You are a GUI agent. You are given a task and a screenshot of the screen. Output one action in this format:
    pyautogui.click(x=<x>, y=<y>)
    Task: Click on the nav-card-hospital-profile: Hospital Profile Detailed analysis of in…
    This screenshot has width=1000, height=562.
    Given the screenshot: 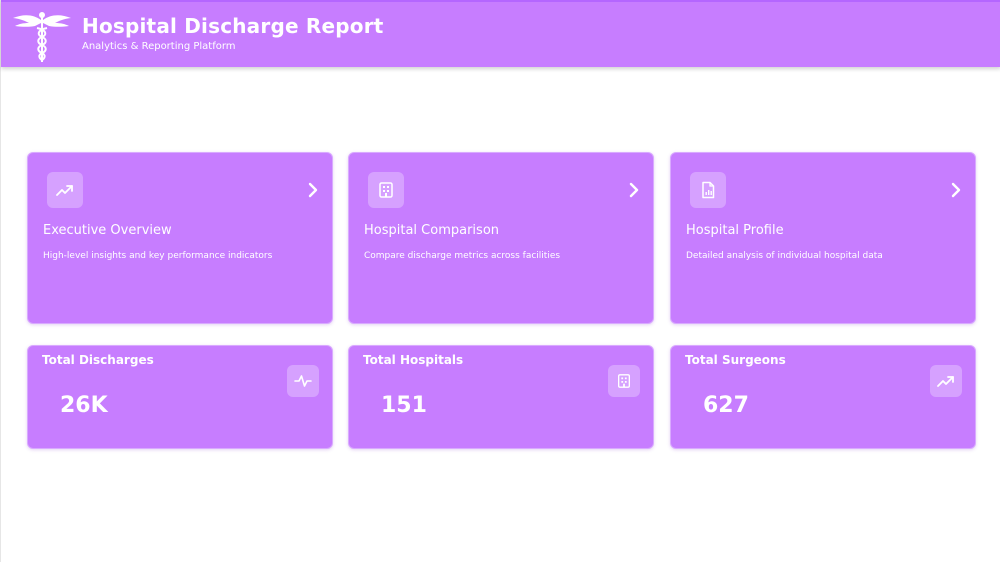 What is the action you would take?
    pyautogui.click(x=823, y=238)
    